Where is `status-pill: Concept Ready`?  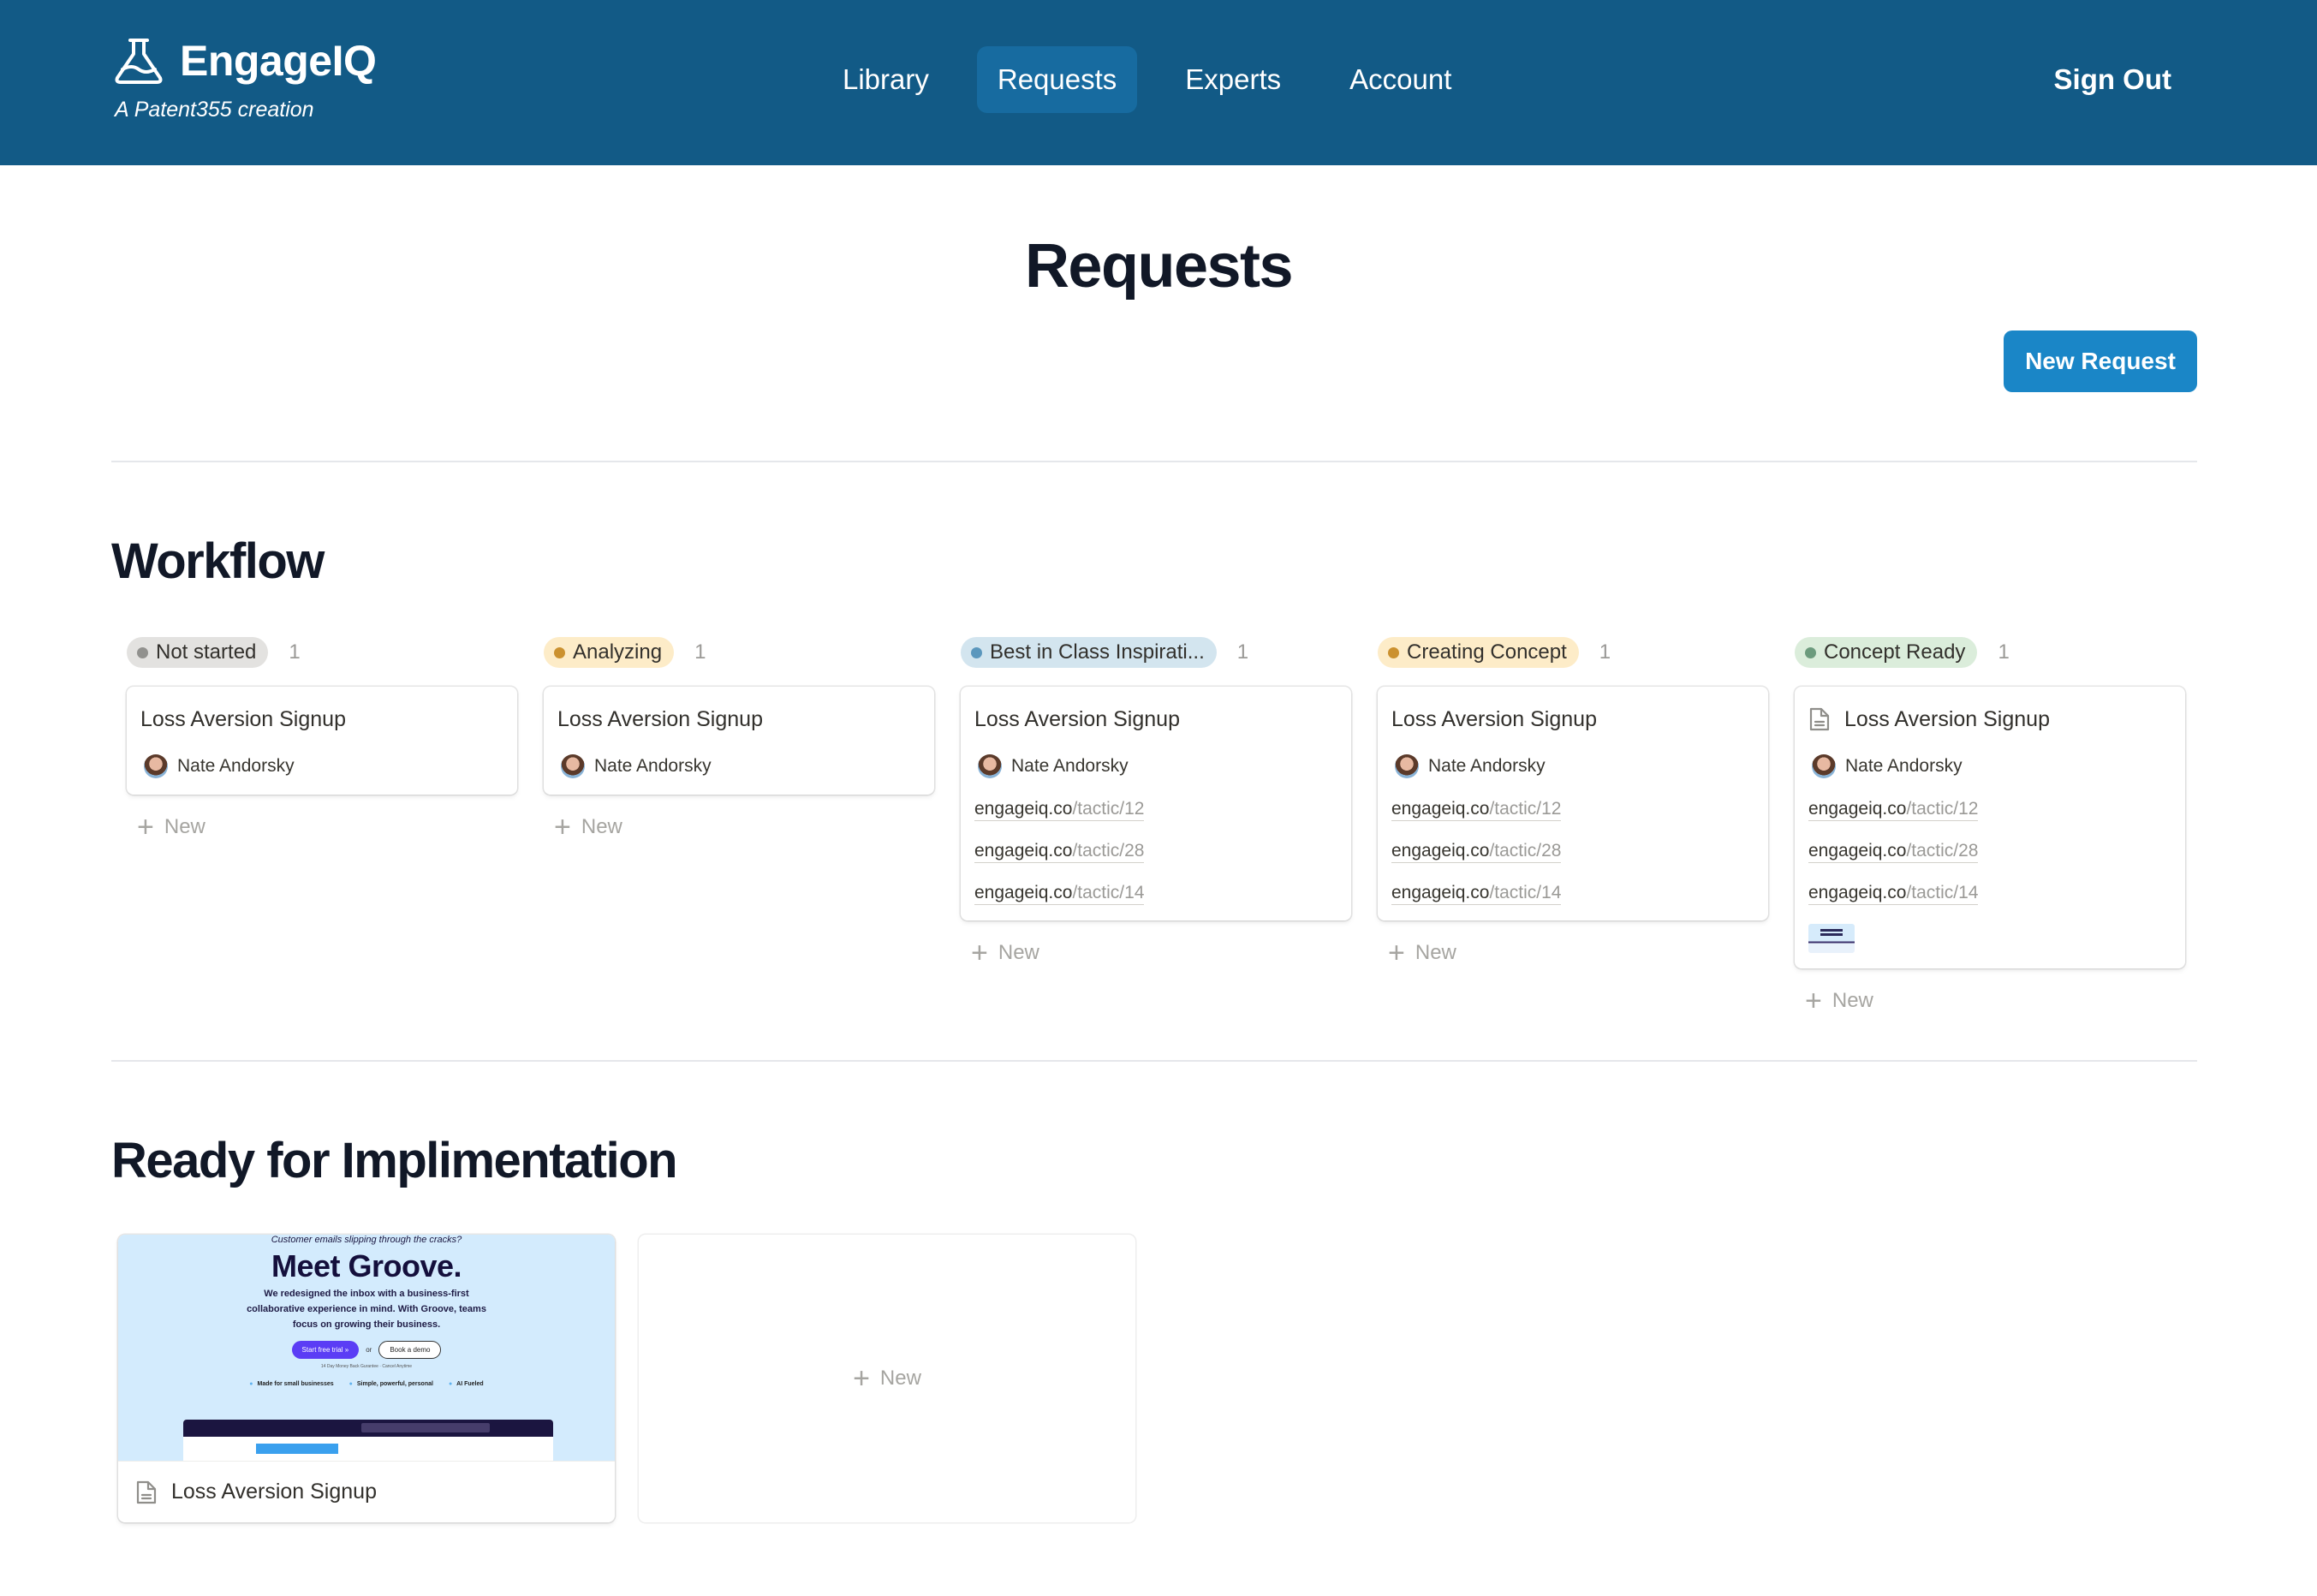
status-pill: Concept Ready is located at coordinates (1886, 652).